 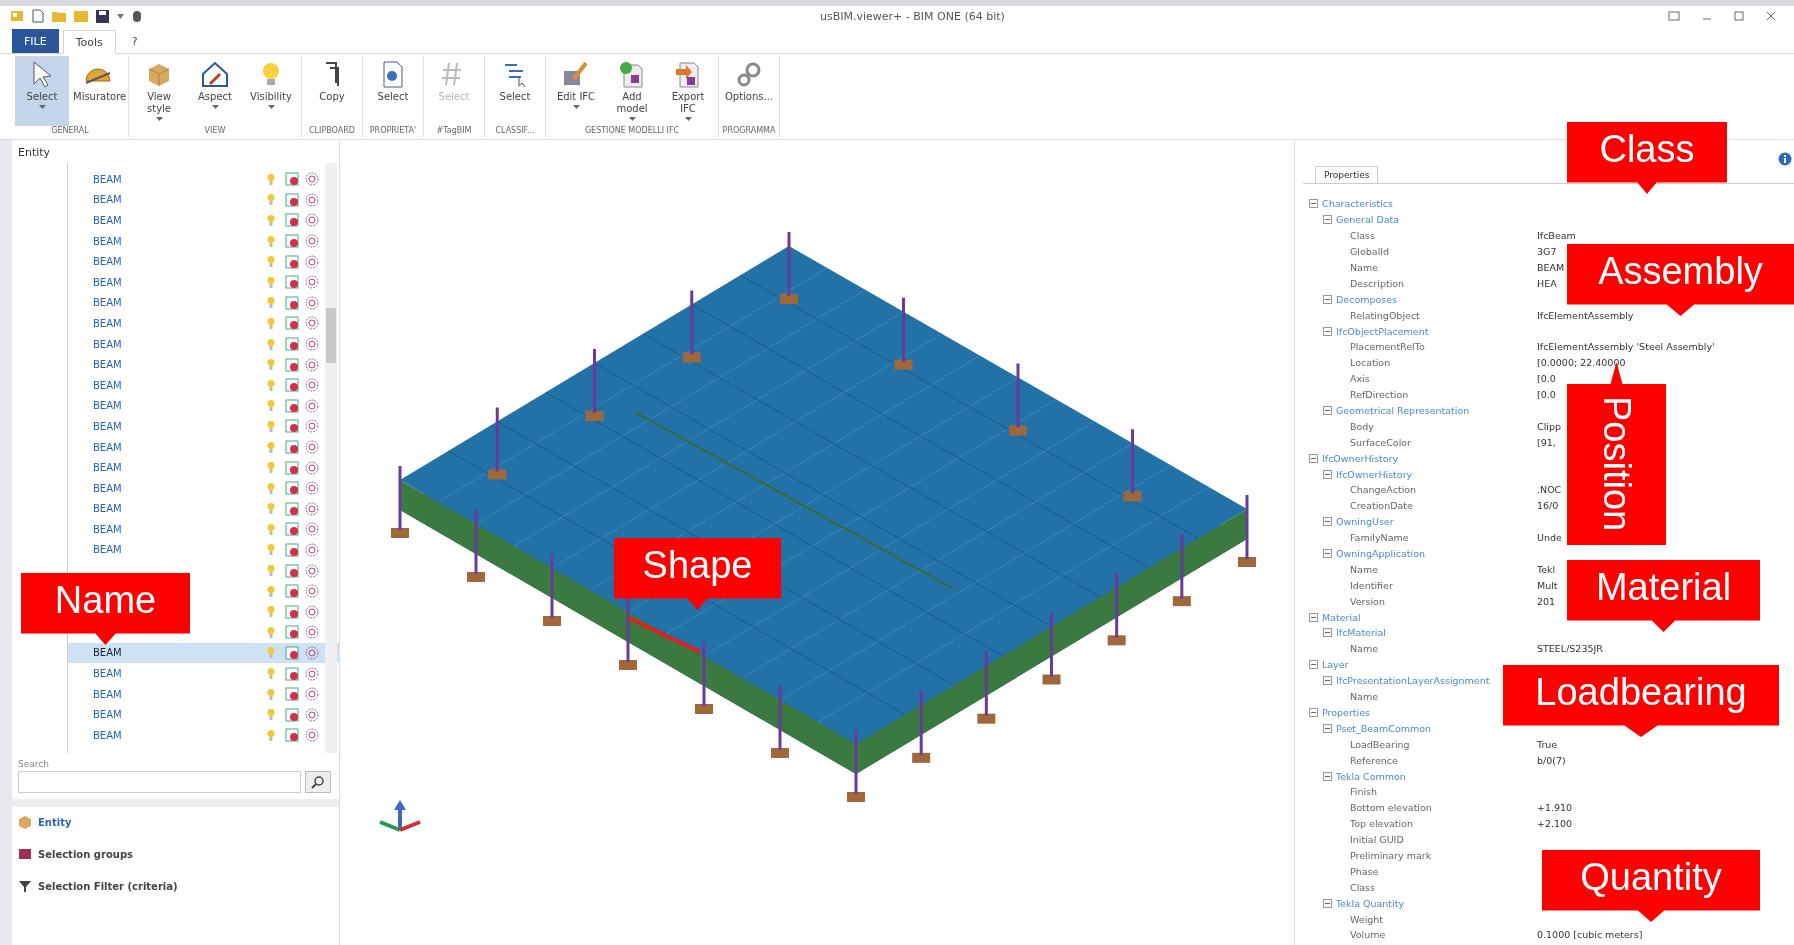 What do you see at coordinates (271, 91) in the screenshot?
I see `ribbon-button: Visibility` at bounding box center [271, 91].